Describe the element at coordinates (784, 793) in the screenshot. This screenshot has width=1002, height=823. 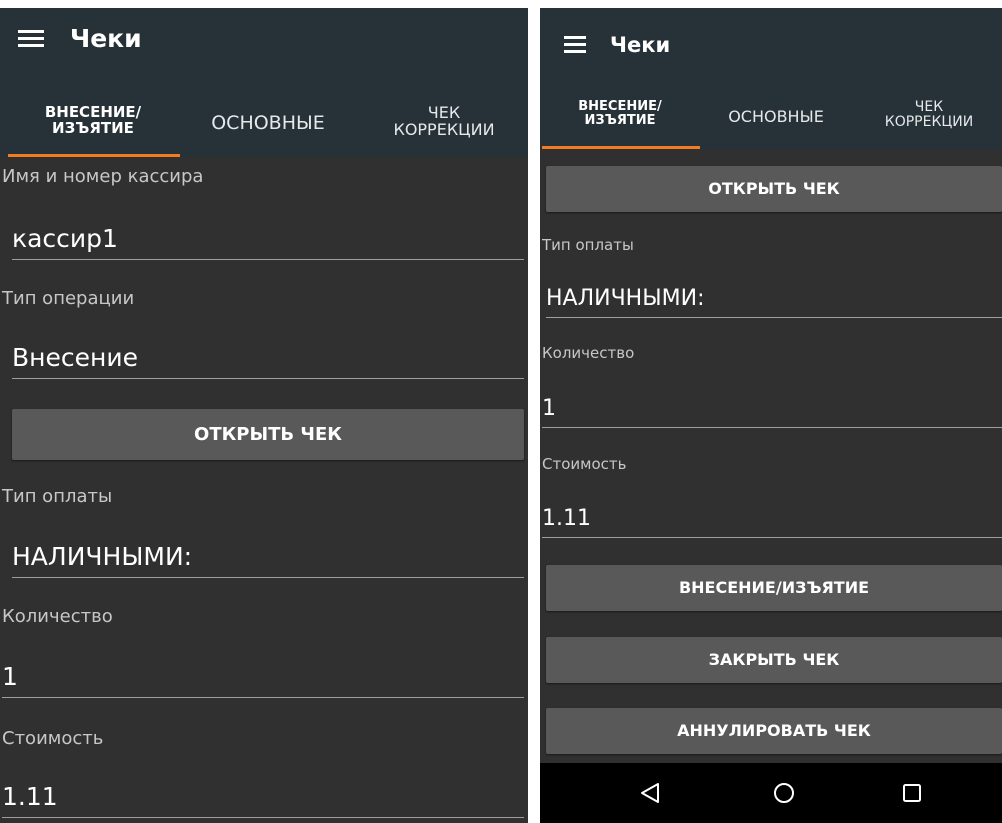
I see `home-circle-icon` at that location.